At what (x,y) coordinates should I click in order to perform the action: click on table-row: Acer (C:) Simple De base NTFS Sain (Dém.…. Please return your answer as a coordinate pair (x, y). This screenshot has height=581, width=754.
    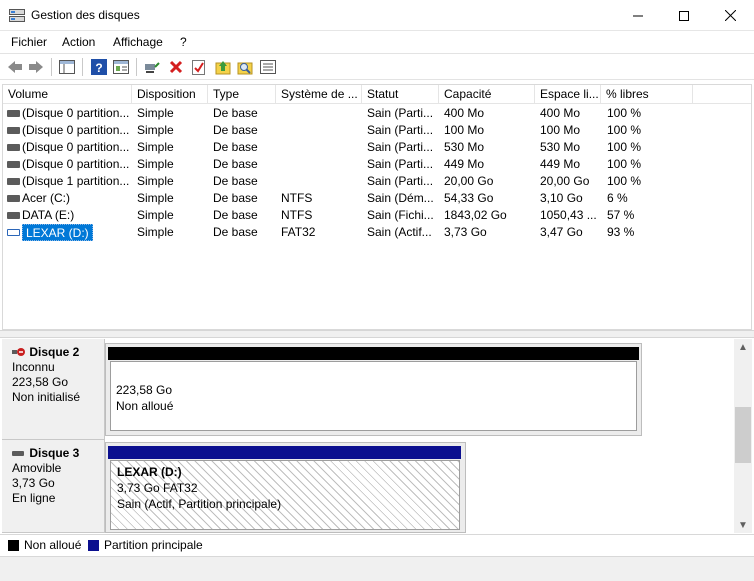
    Looking at the image, I should click on (377, 198).